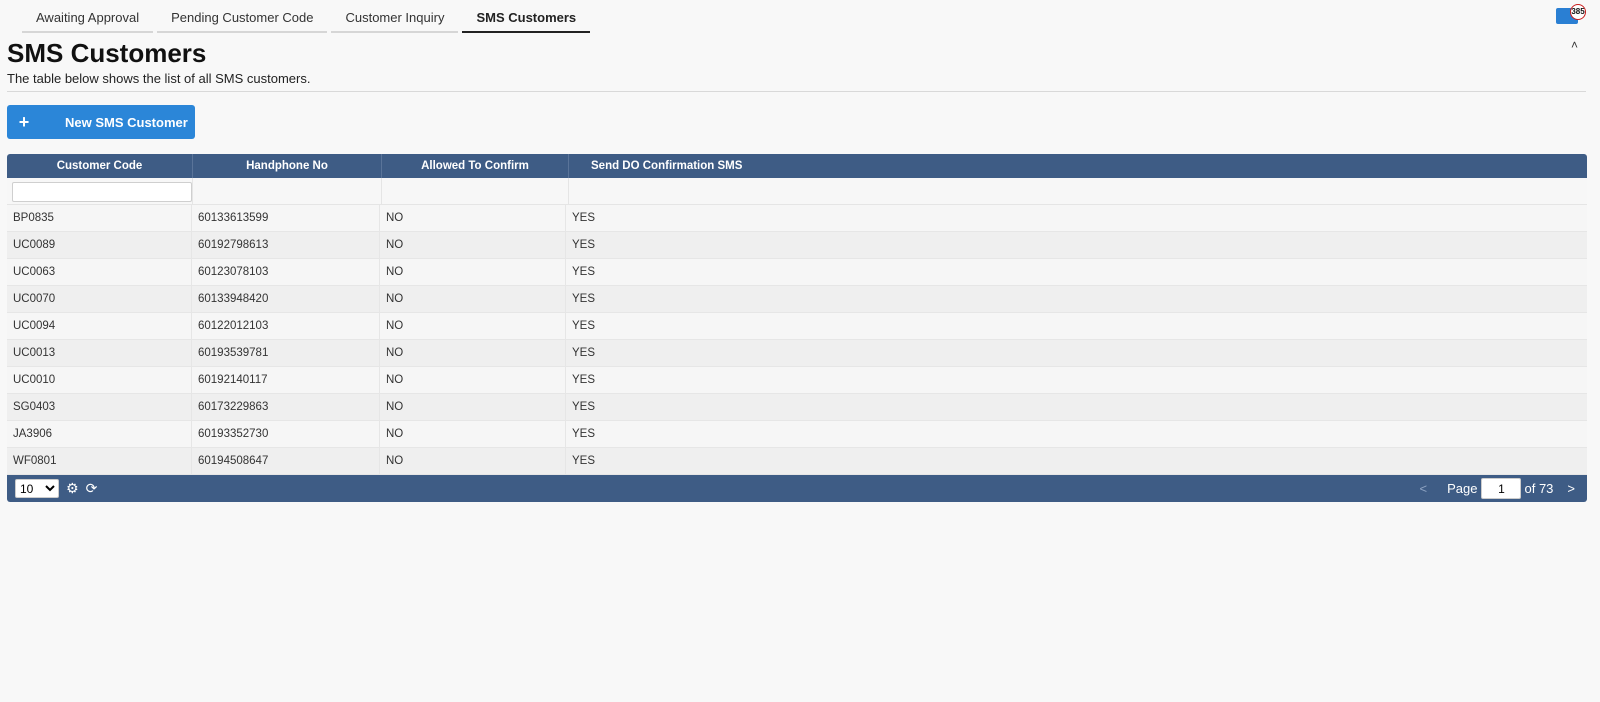  I want to click on cell-customer-code: UC0070, so click(99, 299).